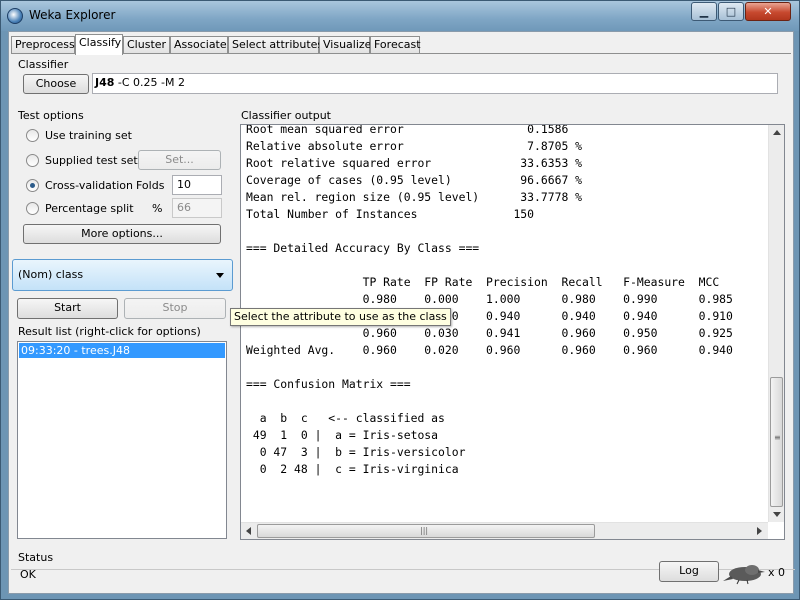  Describe the element at coordinates (414, 163) in the screenshot. I see `output-line: Root relative squared error 33.6353 %` at that location.